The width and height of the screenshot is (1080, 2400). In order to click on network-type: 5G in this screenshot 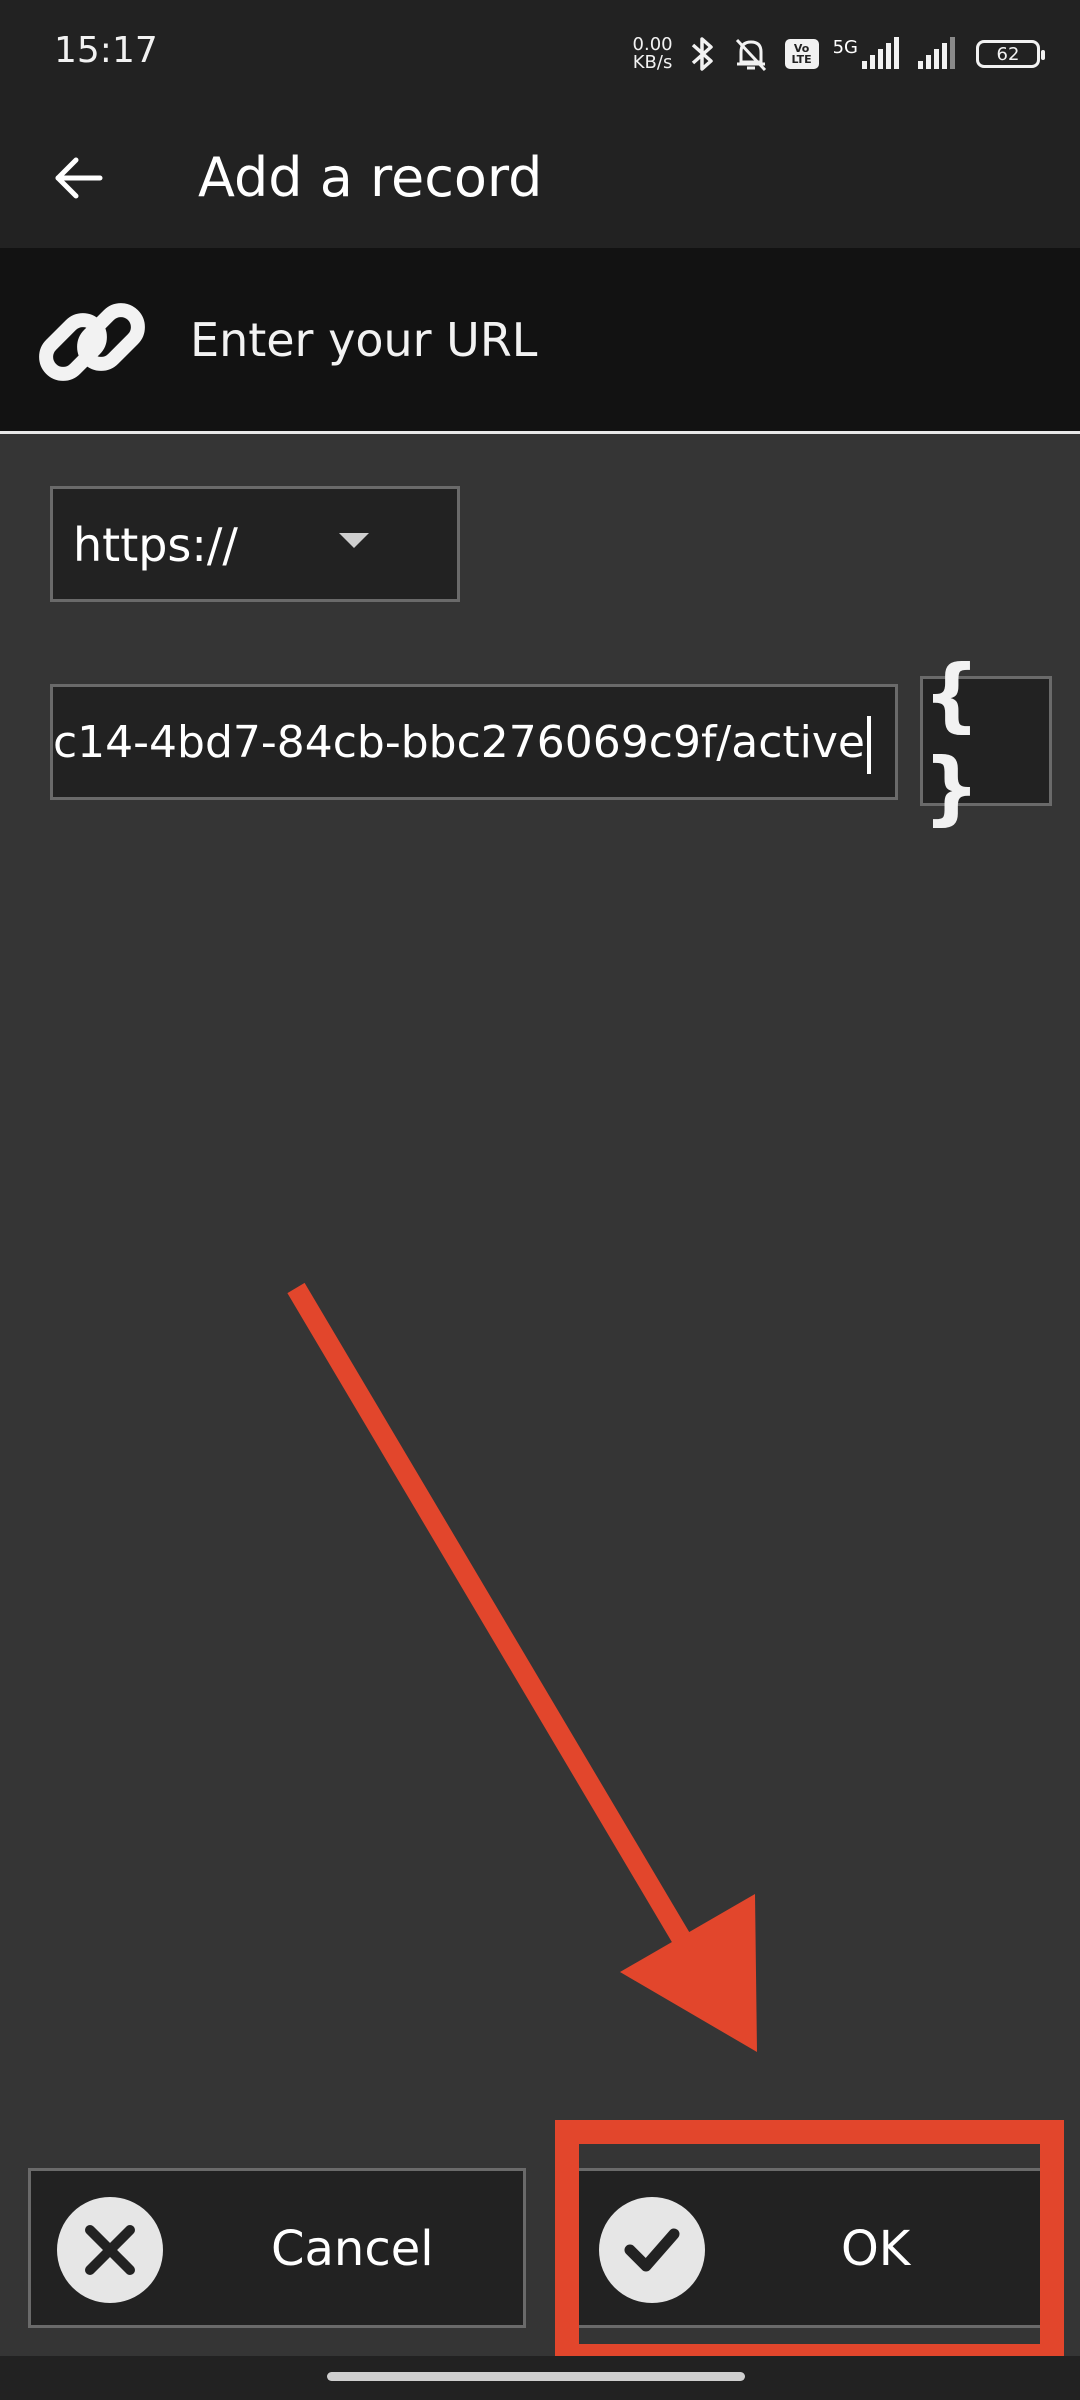, I will do `click(845, 47)`.